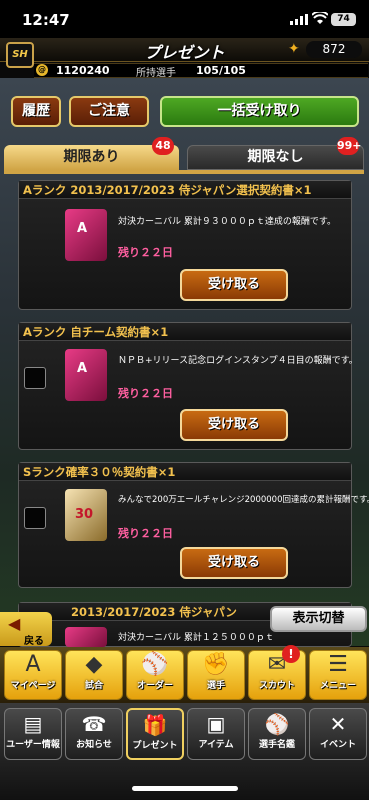 The height and width of the screenshot is (800, 369). I want to click on nav-event: ✕ イベント, so click(338, 734).